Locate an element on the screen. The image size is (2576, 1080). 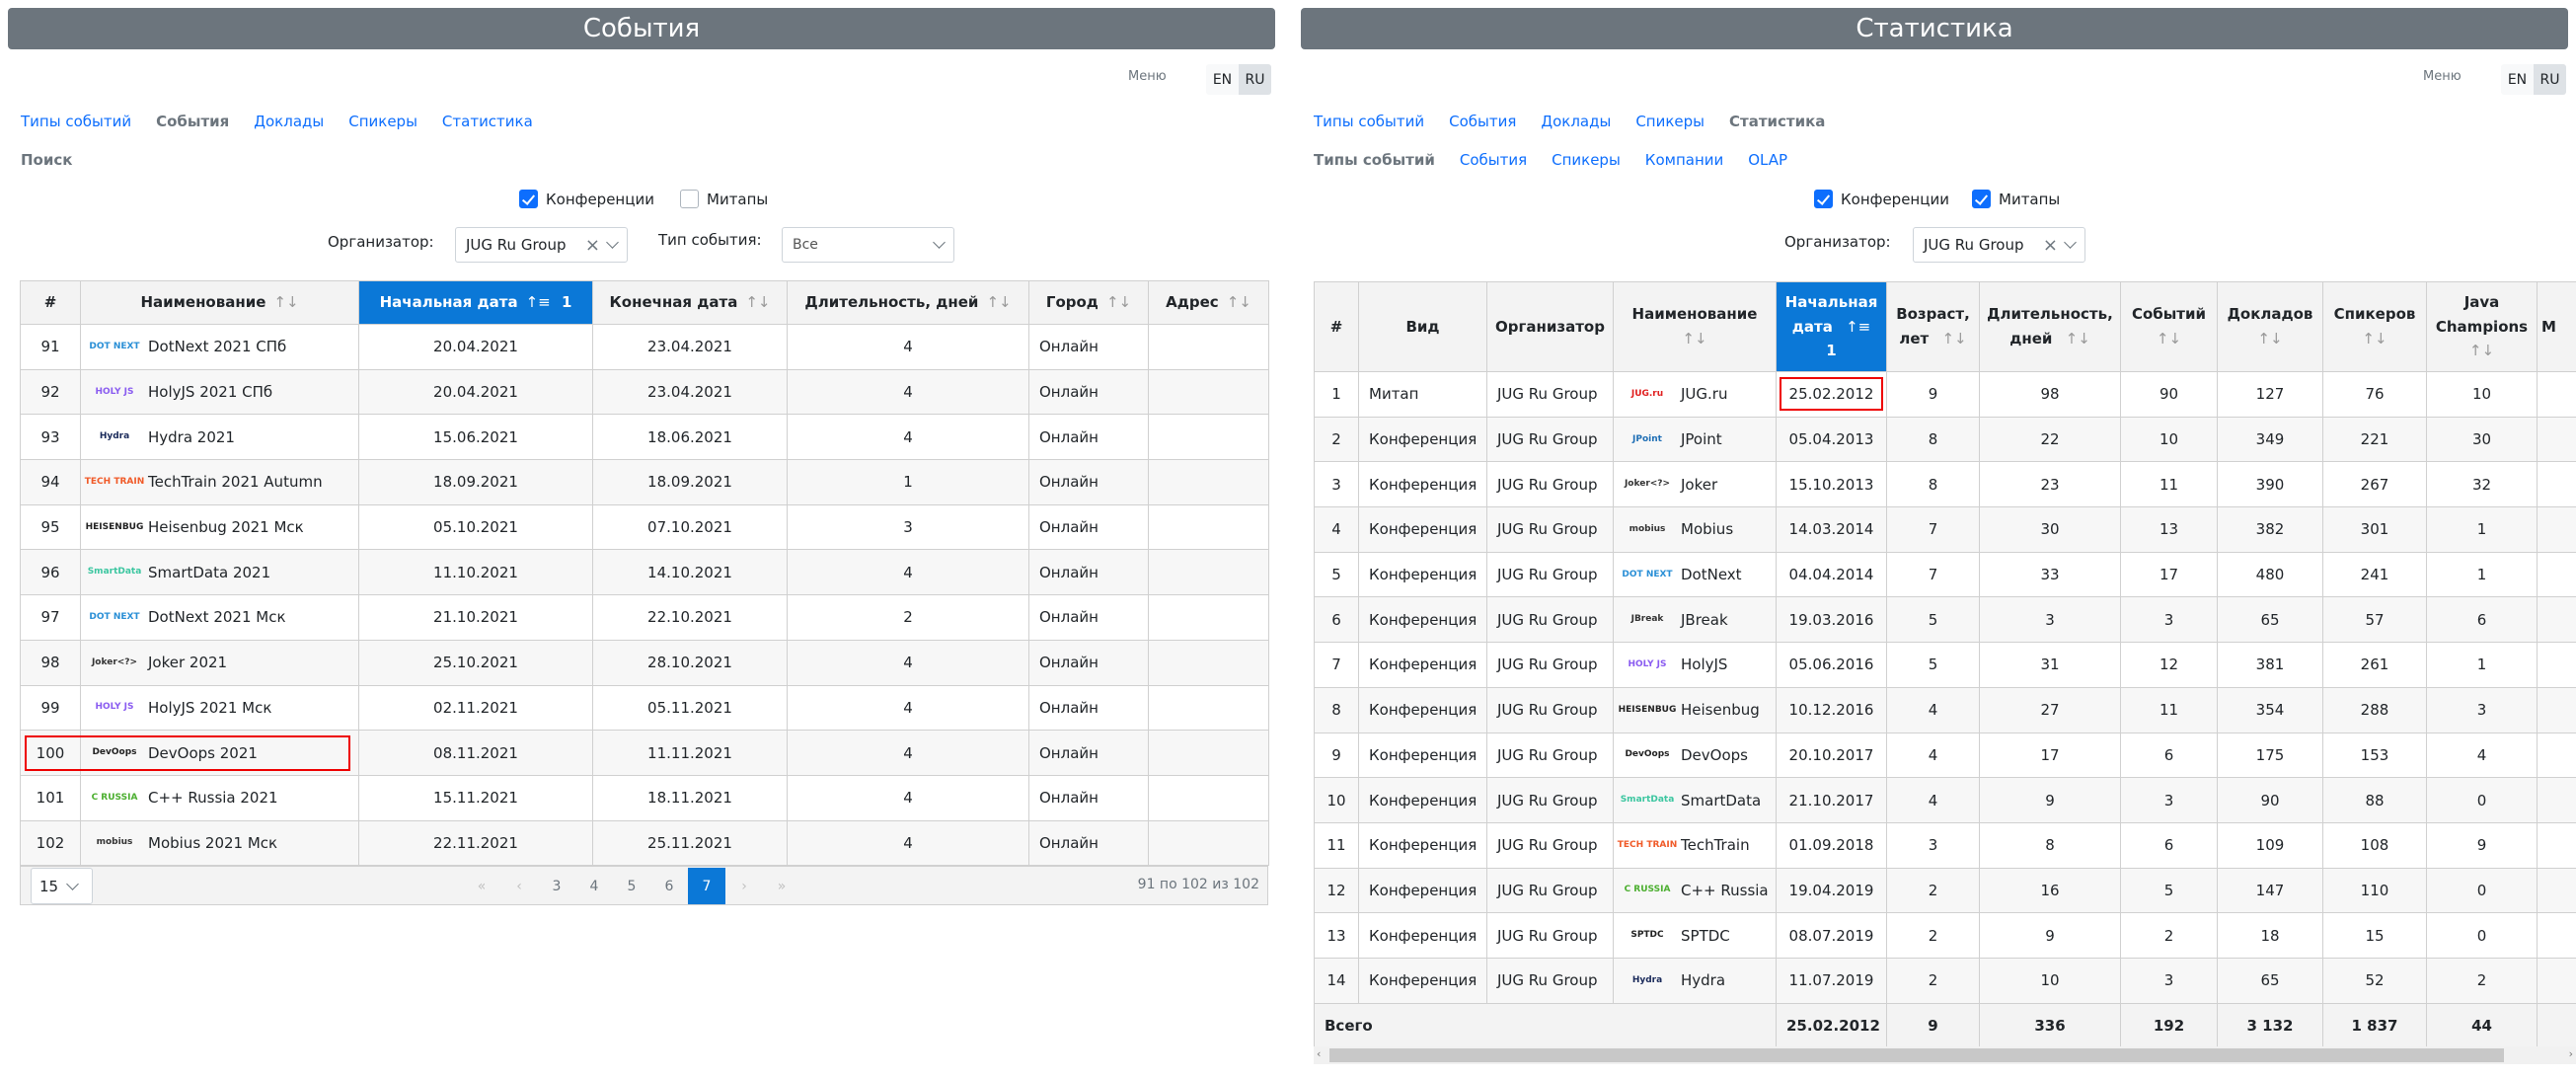
cell-name: TECH TRAIN TechTrain is located at coordinates (1695, 845).